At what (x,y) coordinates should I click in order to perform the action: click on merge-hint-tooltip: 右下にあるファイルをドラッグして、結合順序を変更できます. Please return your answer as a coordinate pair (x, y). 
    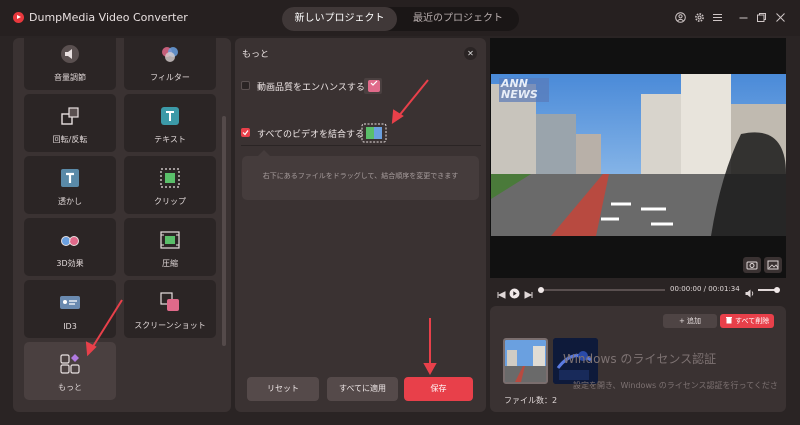
    Looking at the image, I should click on (360, 175).